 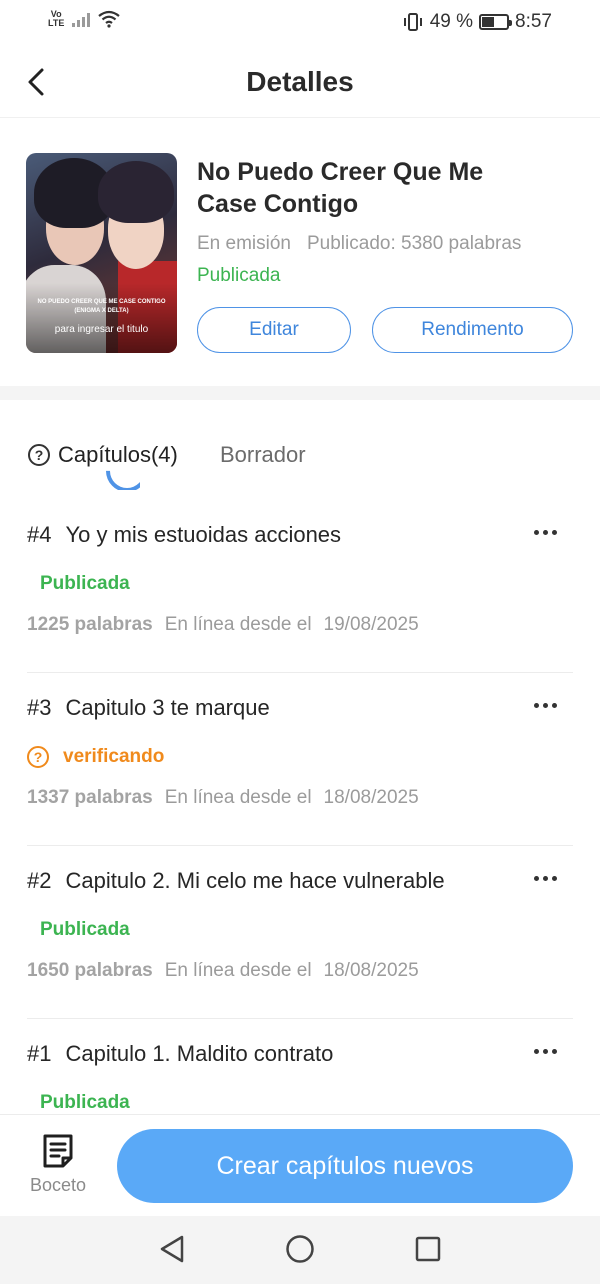 I want to click on chapter-date: 19/08/2025, so click(x=371, y=624).